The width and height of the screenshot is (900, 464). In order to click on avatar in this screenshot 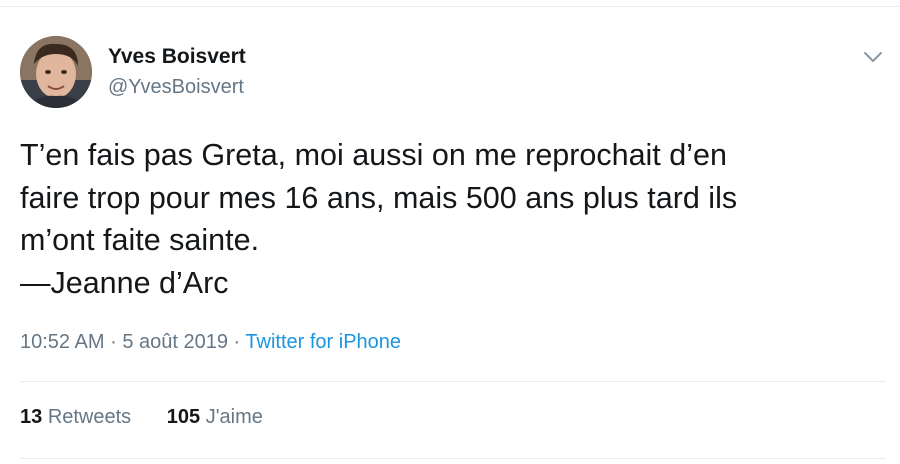, I will do `click(56, 72)`.